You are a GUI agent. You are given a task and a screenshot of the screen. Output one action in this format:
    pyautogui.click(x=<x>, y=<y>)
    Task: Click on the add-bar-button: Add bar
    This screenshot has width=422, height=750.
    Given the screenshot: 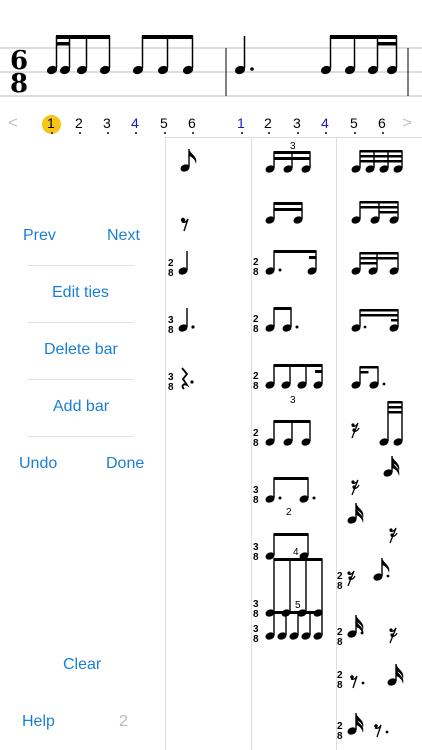 What is the action you would take?
    pyautogui.click(x=81, y=407)
    